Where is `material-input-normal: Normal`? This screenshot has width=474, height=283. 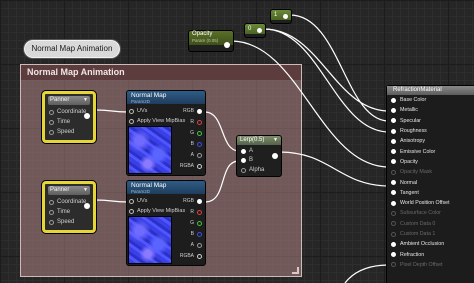 material-input-normal: Normal is located at coordinates (430, 182).